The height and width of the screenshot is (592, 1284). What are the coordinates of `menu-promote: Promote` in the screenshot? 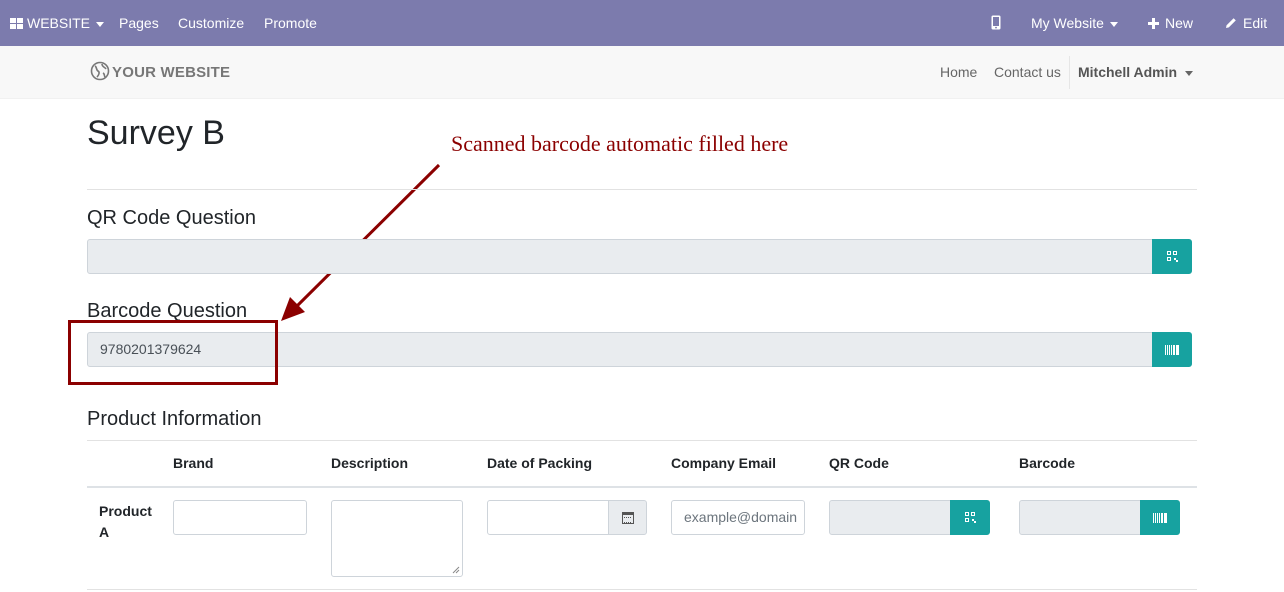 It's located at (290, 23).